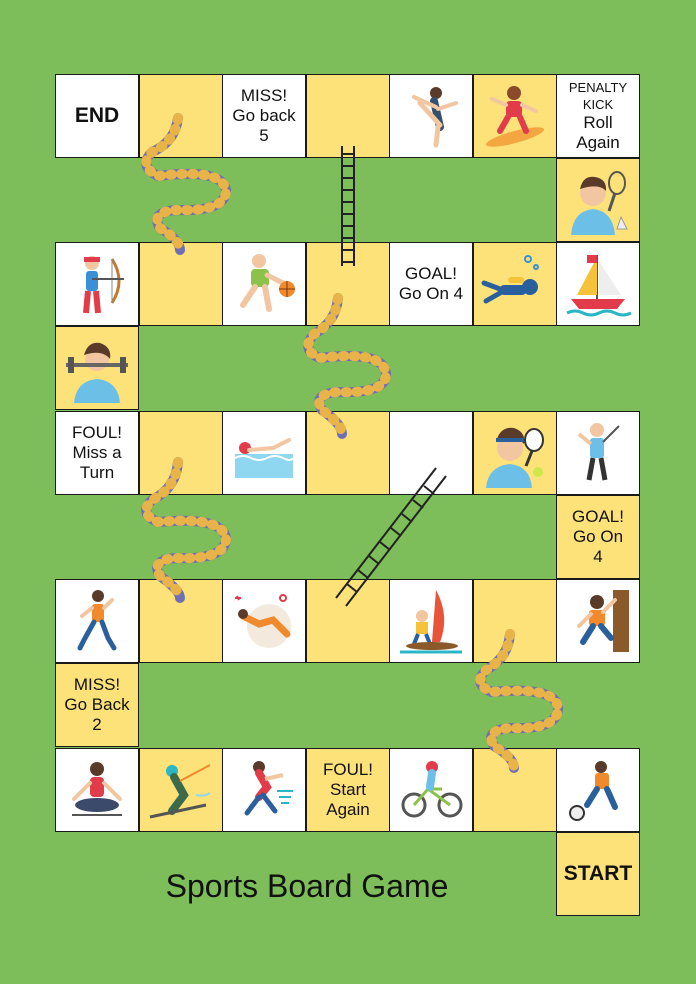 Image resolution: width=696 pixels, height=984 pixels. I want to click on end-square: END, so click(97, 116).